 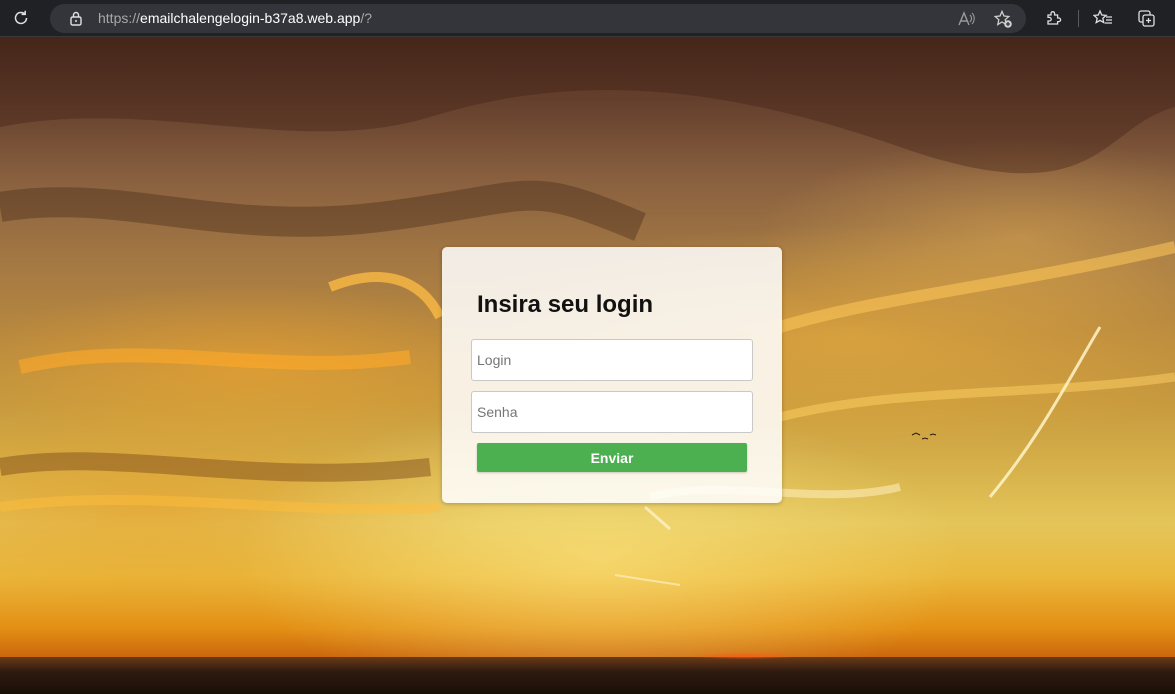 What do you see at coordinates (1054, 18) in the screenshot?
I see `extensions-icon` at bounding box center [1054, 18].